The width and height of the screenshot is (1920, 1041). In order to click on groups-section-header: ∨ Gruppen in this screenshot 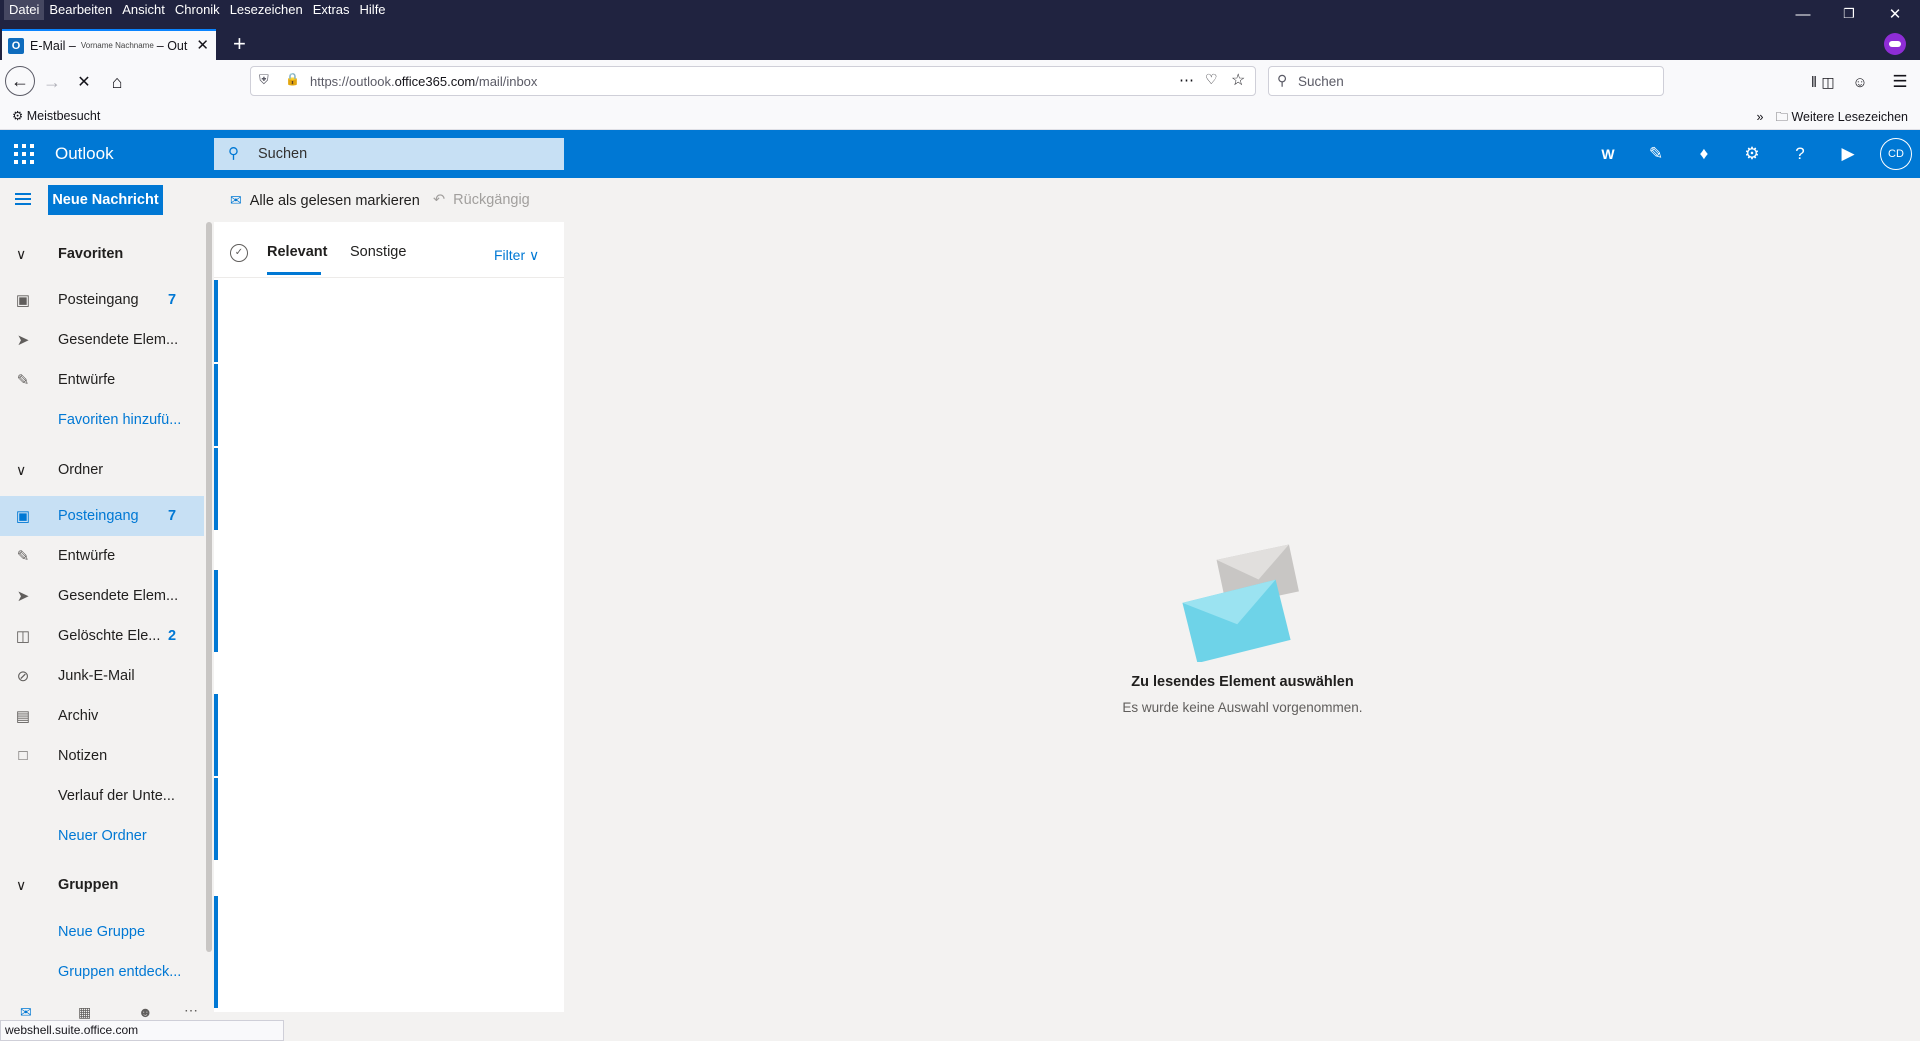, I will do `click(102, 885)`.